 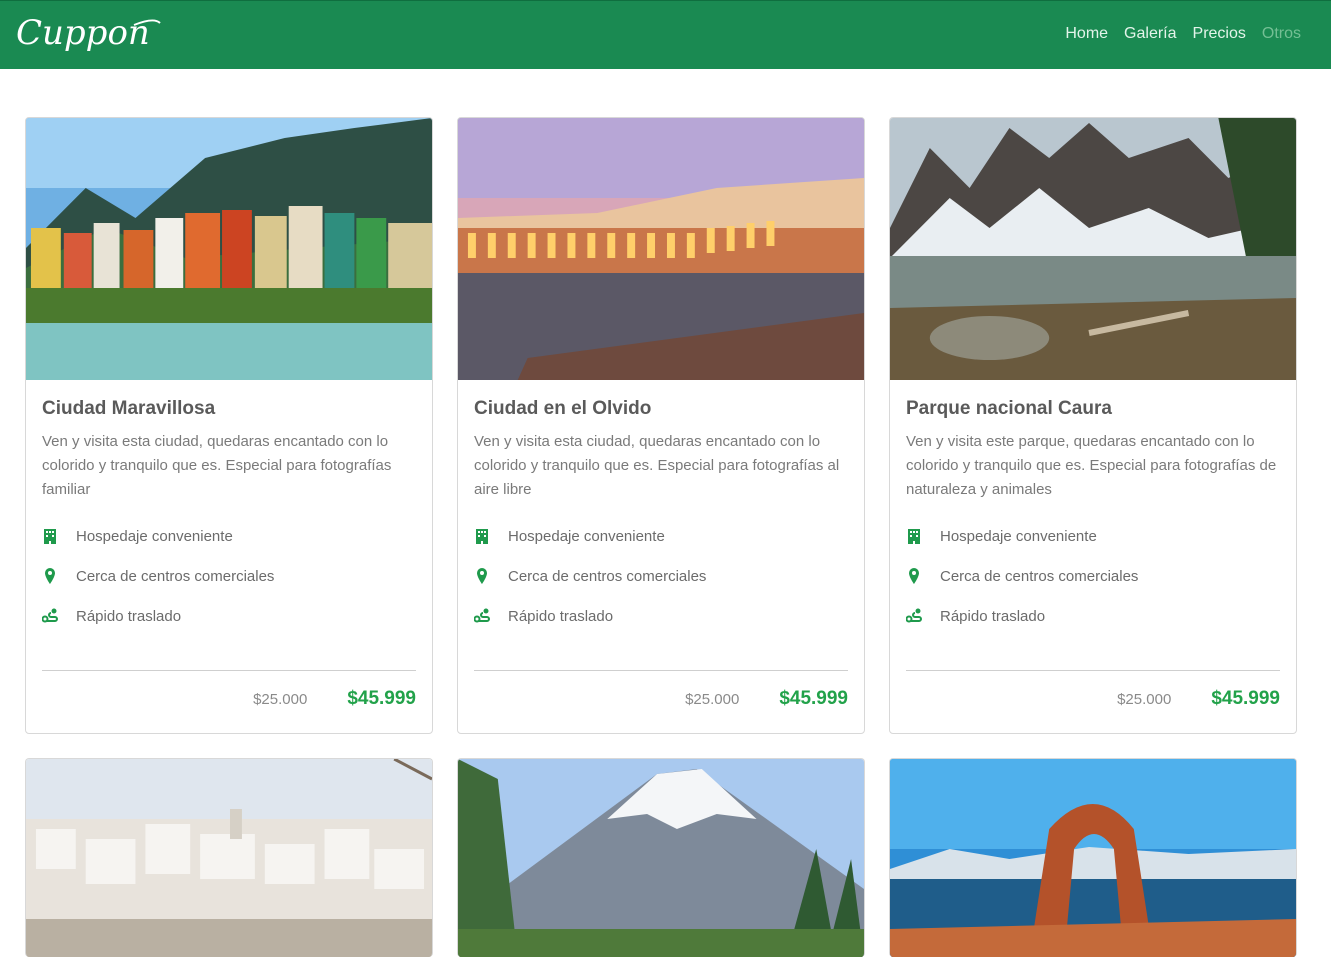 I want to click on nav-link-precios: Precios, so click(x=1219, y=34).